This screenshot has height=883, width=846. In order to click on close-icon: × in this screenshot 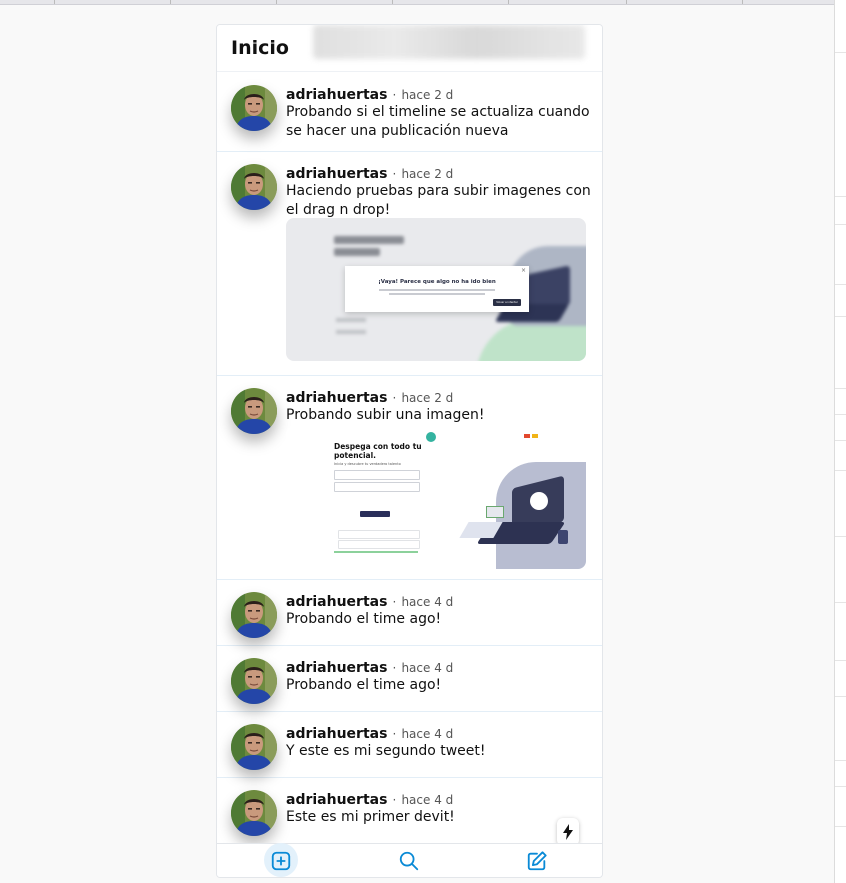, I will do `click(524, 270)`.